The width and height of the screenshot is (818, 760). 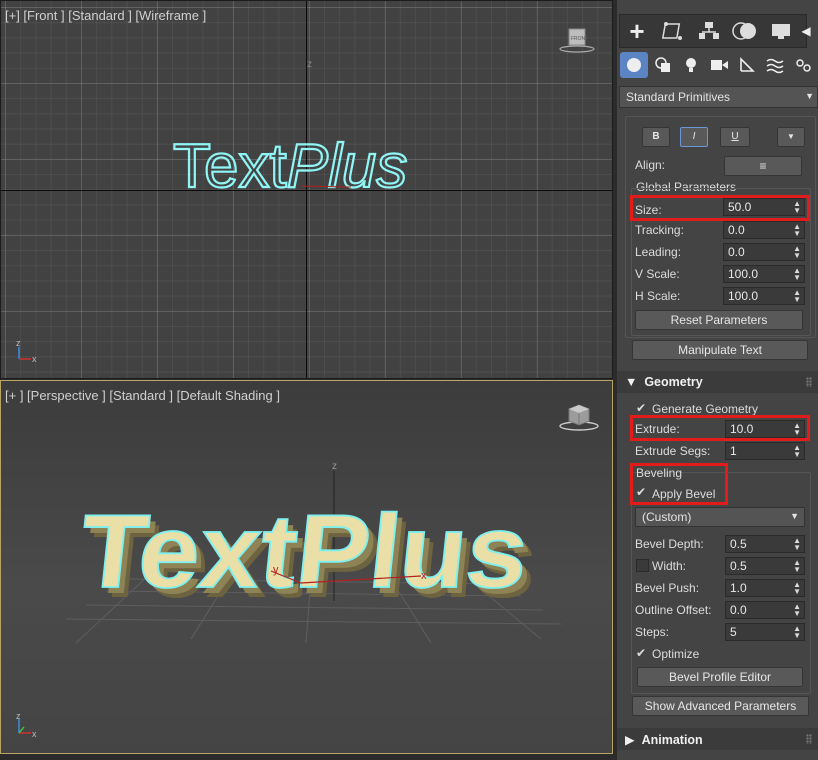 What do you see at coordinates (803, 65) in the screenshot?
I see `systems-icon` at bounding box center [803, 65].